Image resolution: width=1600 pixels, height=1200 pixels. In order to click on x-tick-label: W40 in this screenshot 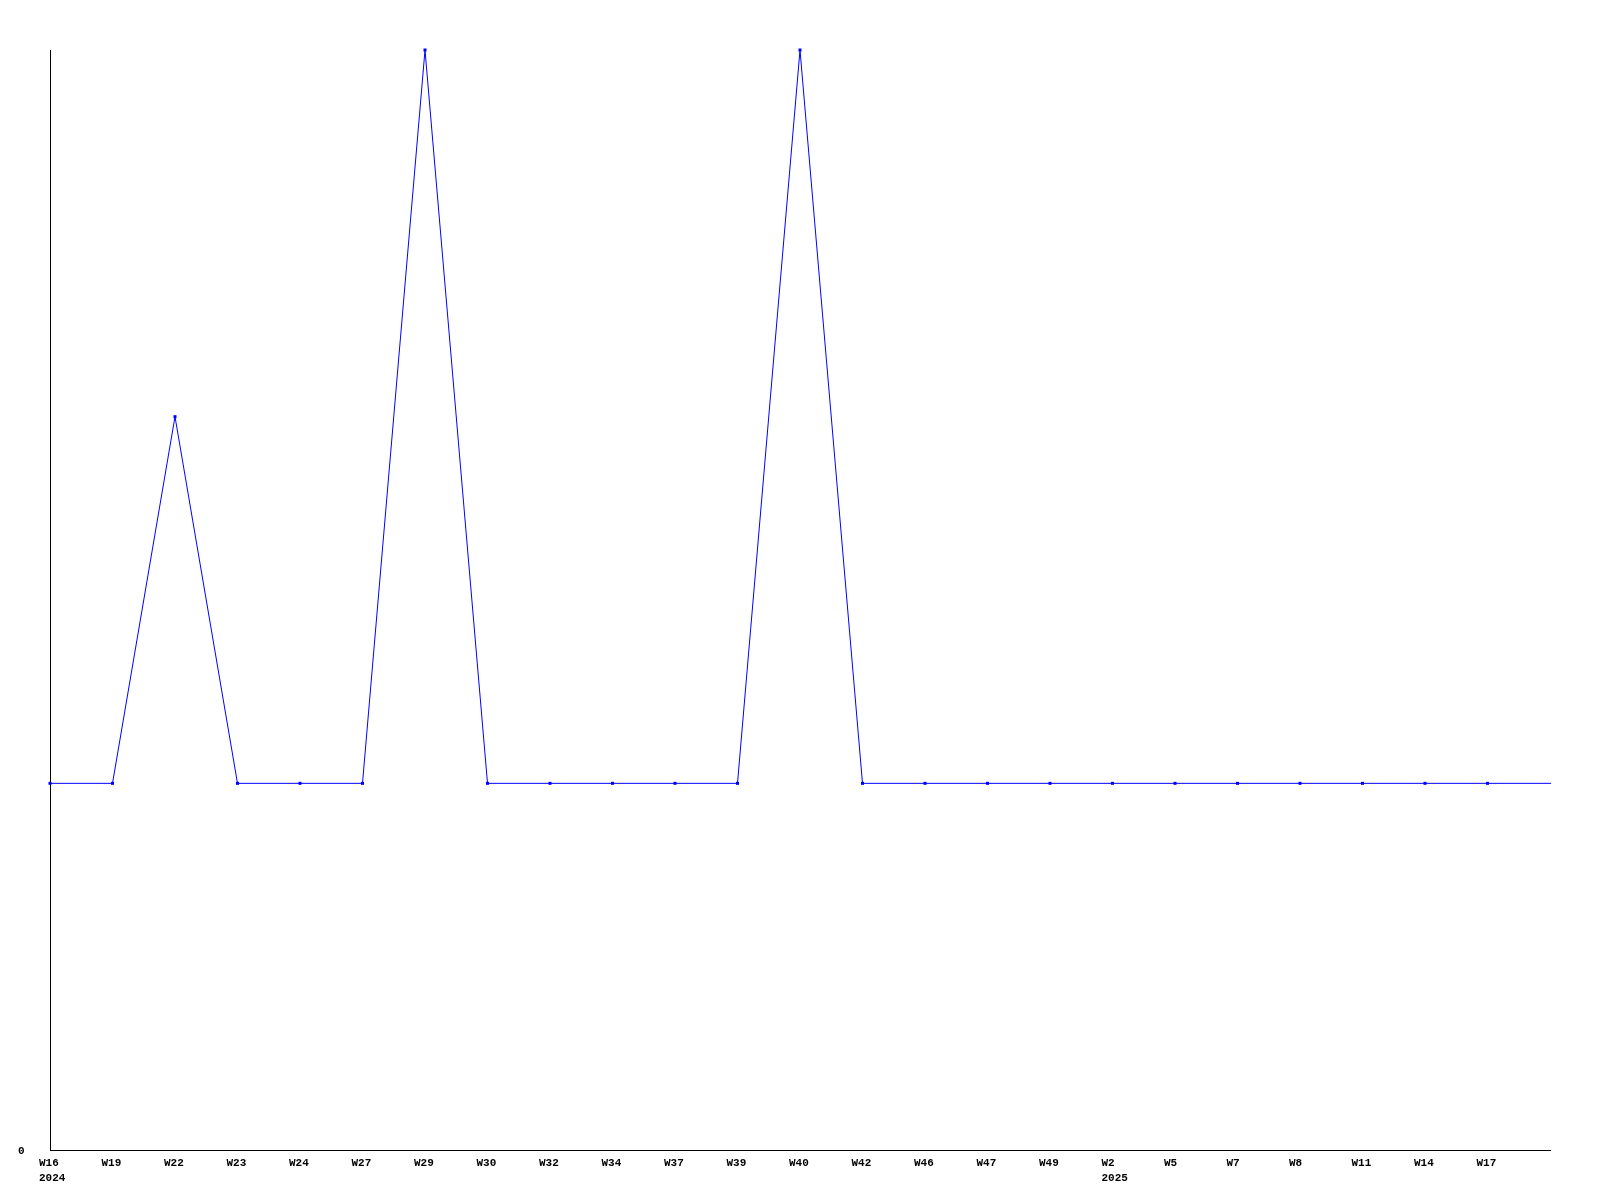, I will do `click(799, 1163)`.